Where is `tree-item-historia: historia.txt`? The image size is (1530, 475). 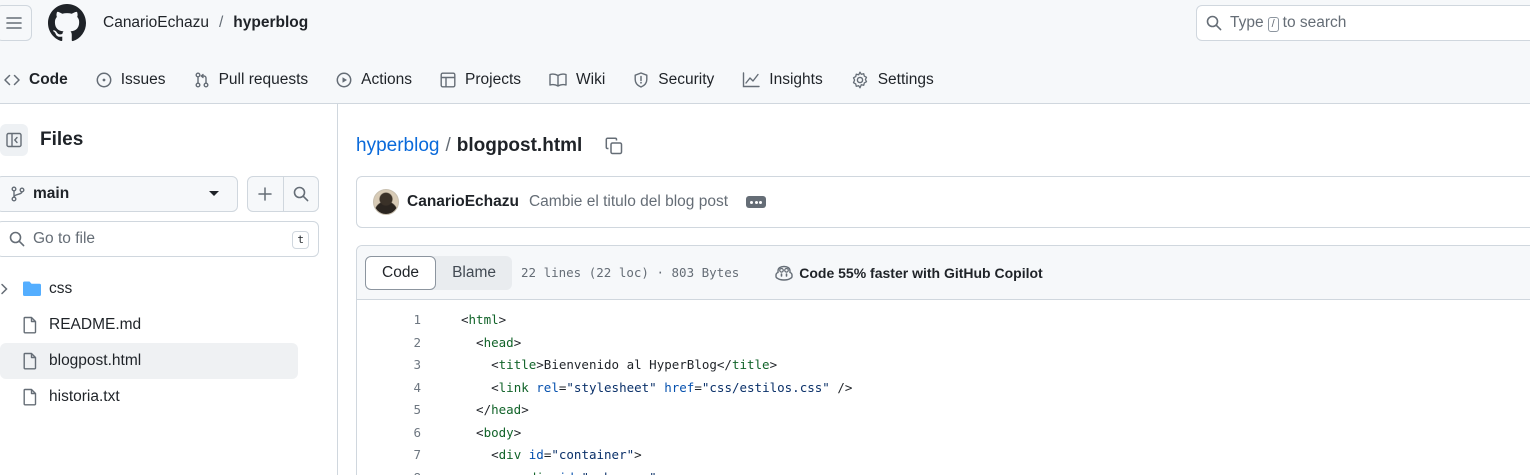
tree-item-historia: historia.txt is located at coordinates (169, 397).